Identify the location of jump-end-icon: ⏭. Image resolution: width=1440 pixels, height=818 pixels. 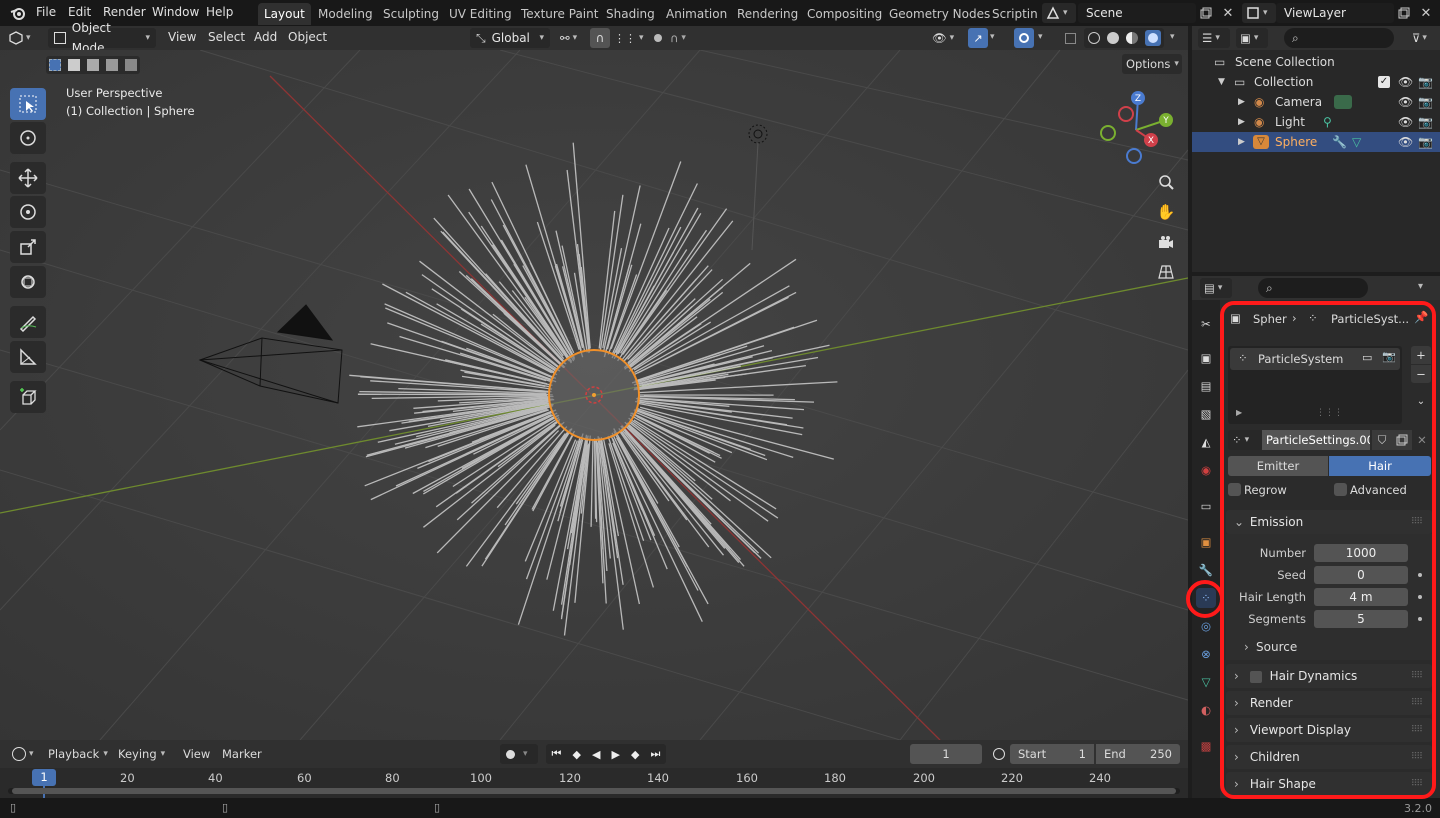
(656, 754).